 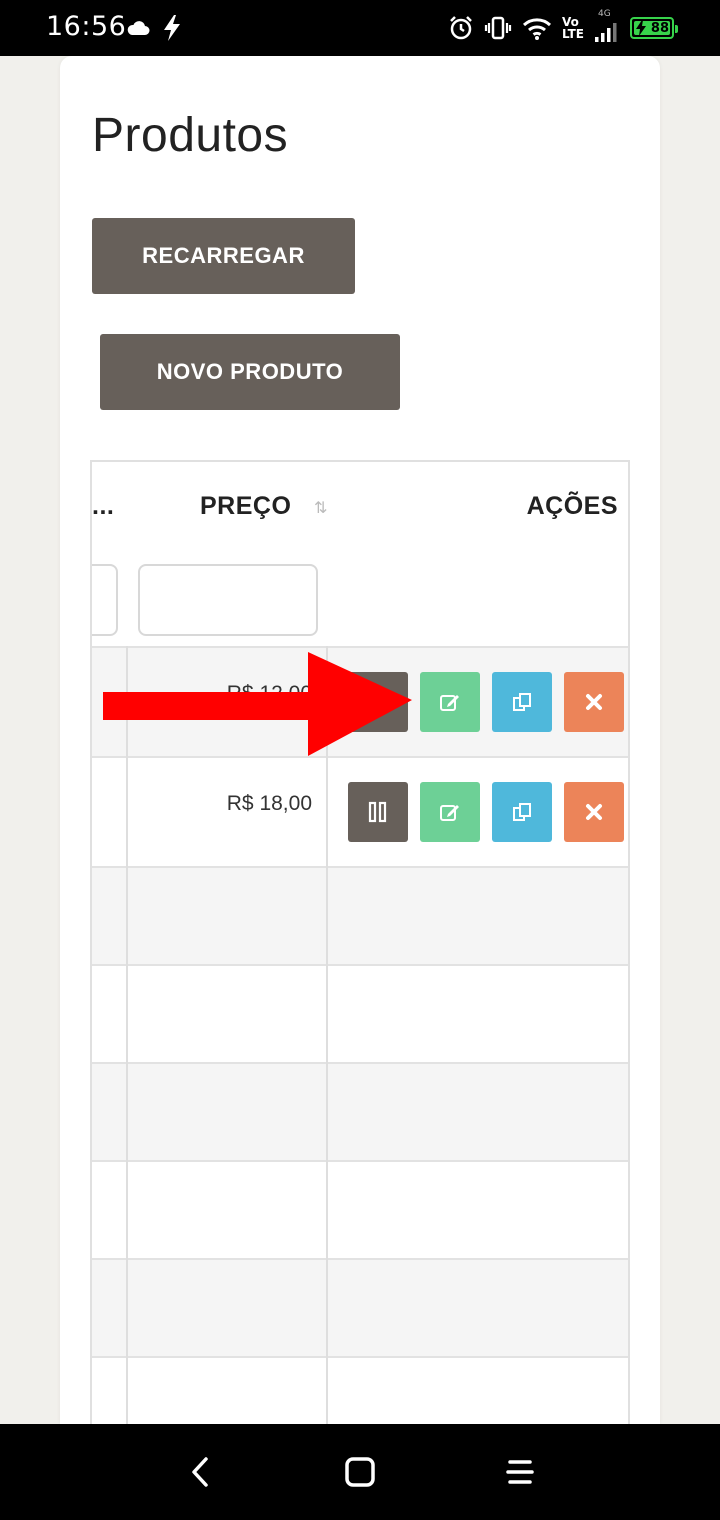 I want to click on pause-icon, so click(x=377, y=812).